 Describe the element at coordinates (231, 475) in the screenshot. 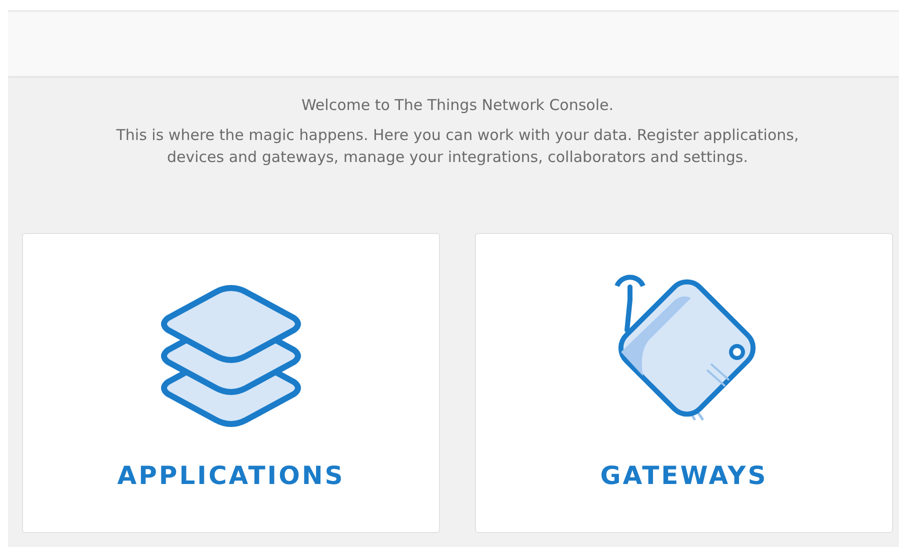

I see `card-title: APPLICATIONS` at that location.